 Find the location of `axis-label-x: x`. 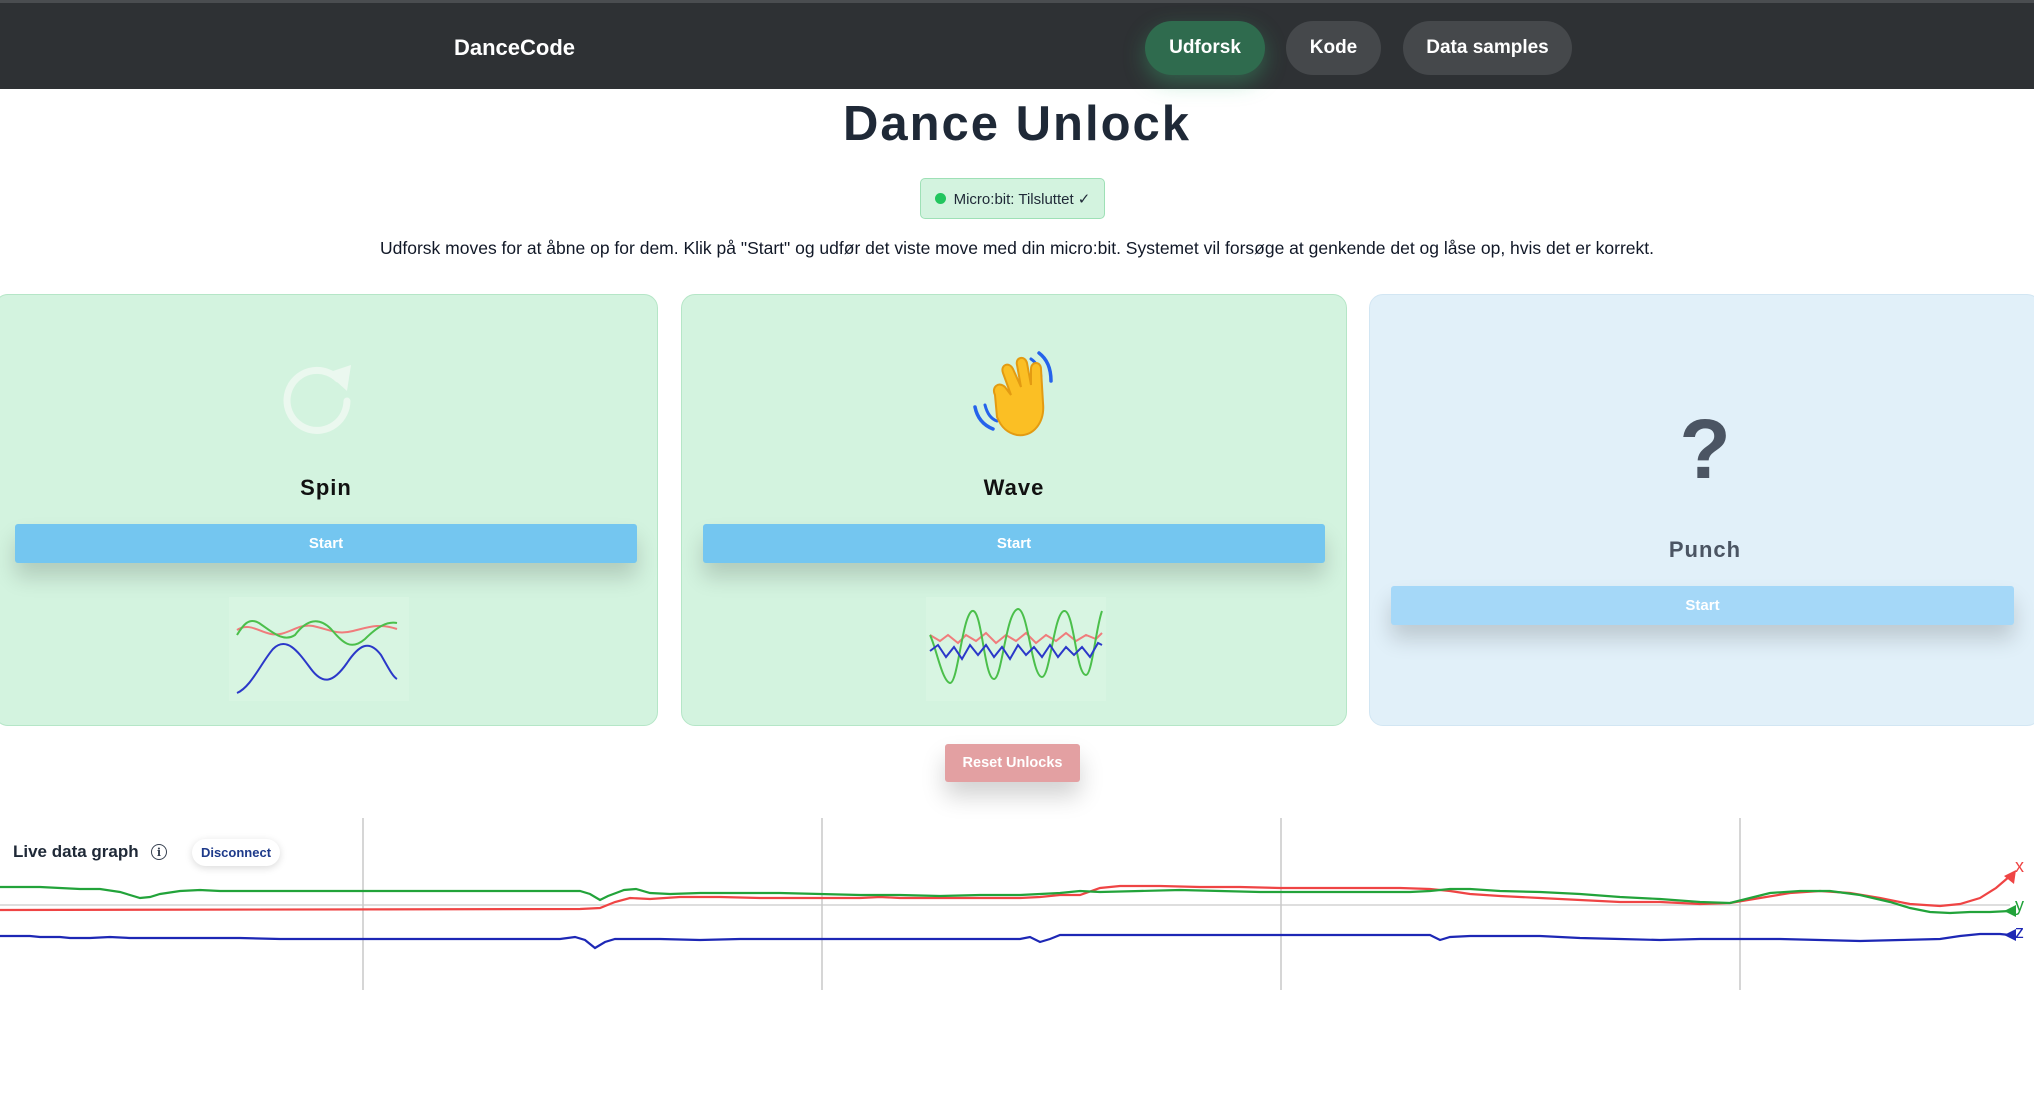

axis-label-x: x is located at coordinates (2019, 866).